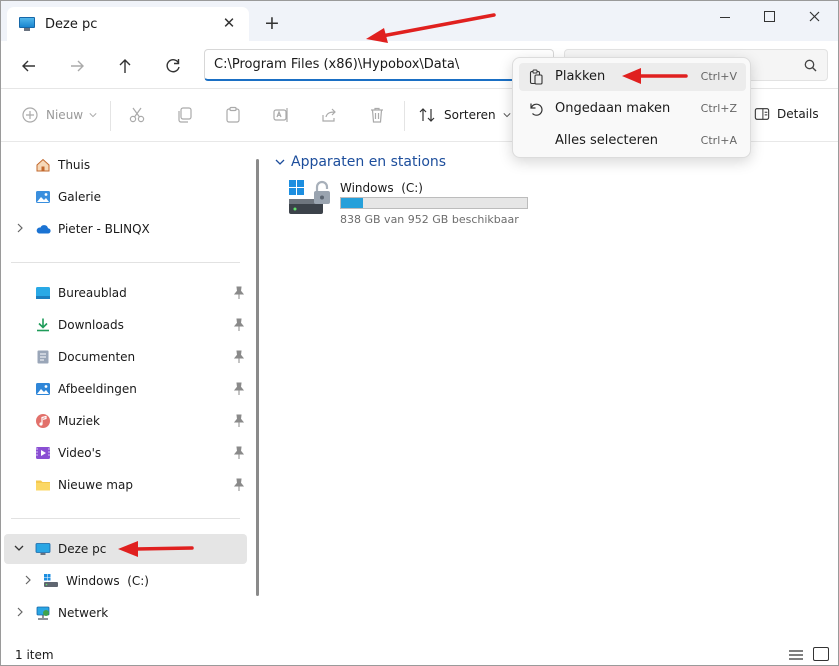 Image resolution: width=839 pixels, height=666 pixels. What do you see at coordinates (43, 165) in the screenshot?
I see `home-icon` at bounding box center [43, 165].